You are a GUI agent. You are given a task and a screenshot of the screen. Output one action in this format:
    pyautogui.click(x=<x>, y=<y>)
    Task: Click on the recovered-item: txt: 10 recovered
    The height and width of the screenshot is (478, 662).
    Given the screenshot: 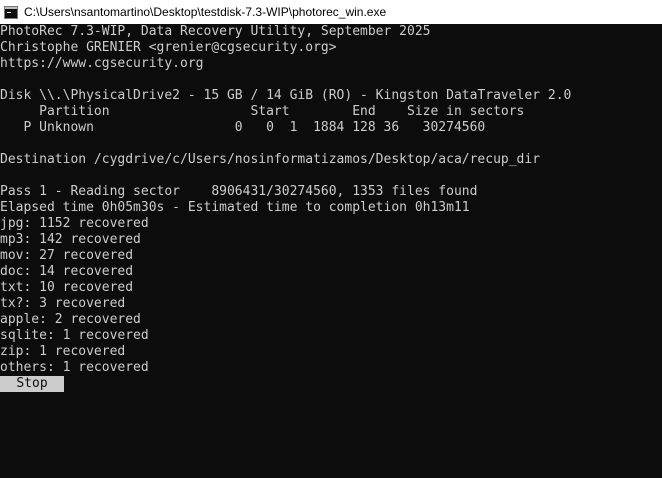 What is the action you would take?
    pyautogui.click(x=67, y=287)
    